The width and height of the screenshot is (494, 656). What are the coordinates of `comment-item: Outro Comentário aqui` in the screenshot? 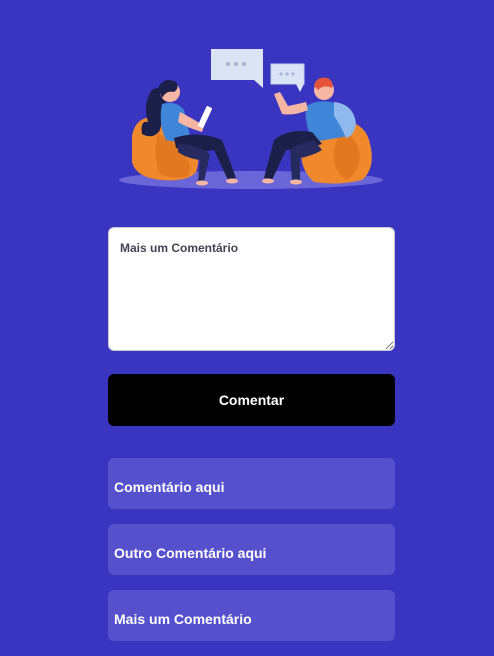 It's located at (251, 549).